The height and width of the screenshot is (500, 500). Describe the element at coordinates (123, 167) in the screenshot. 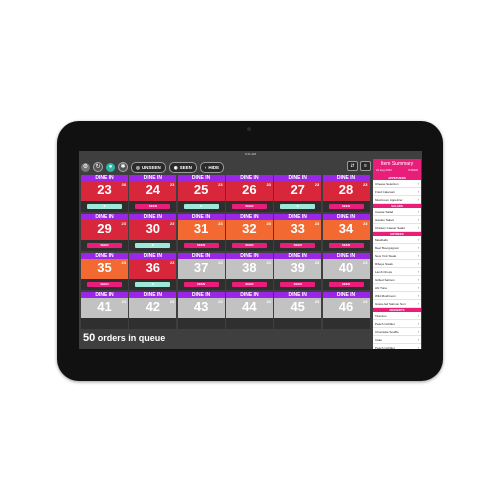

I see `gear-icon: ✱` at that location.